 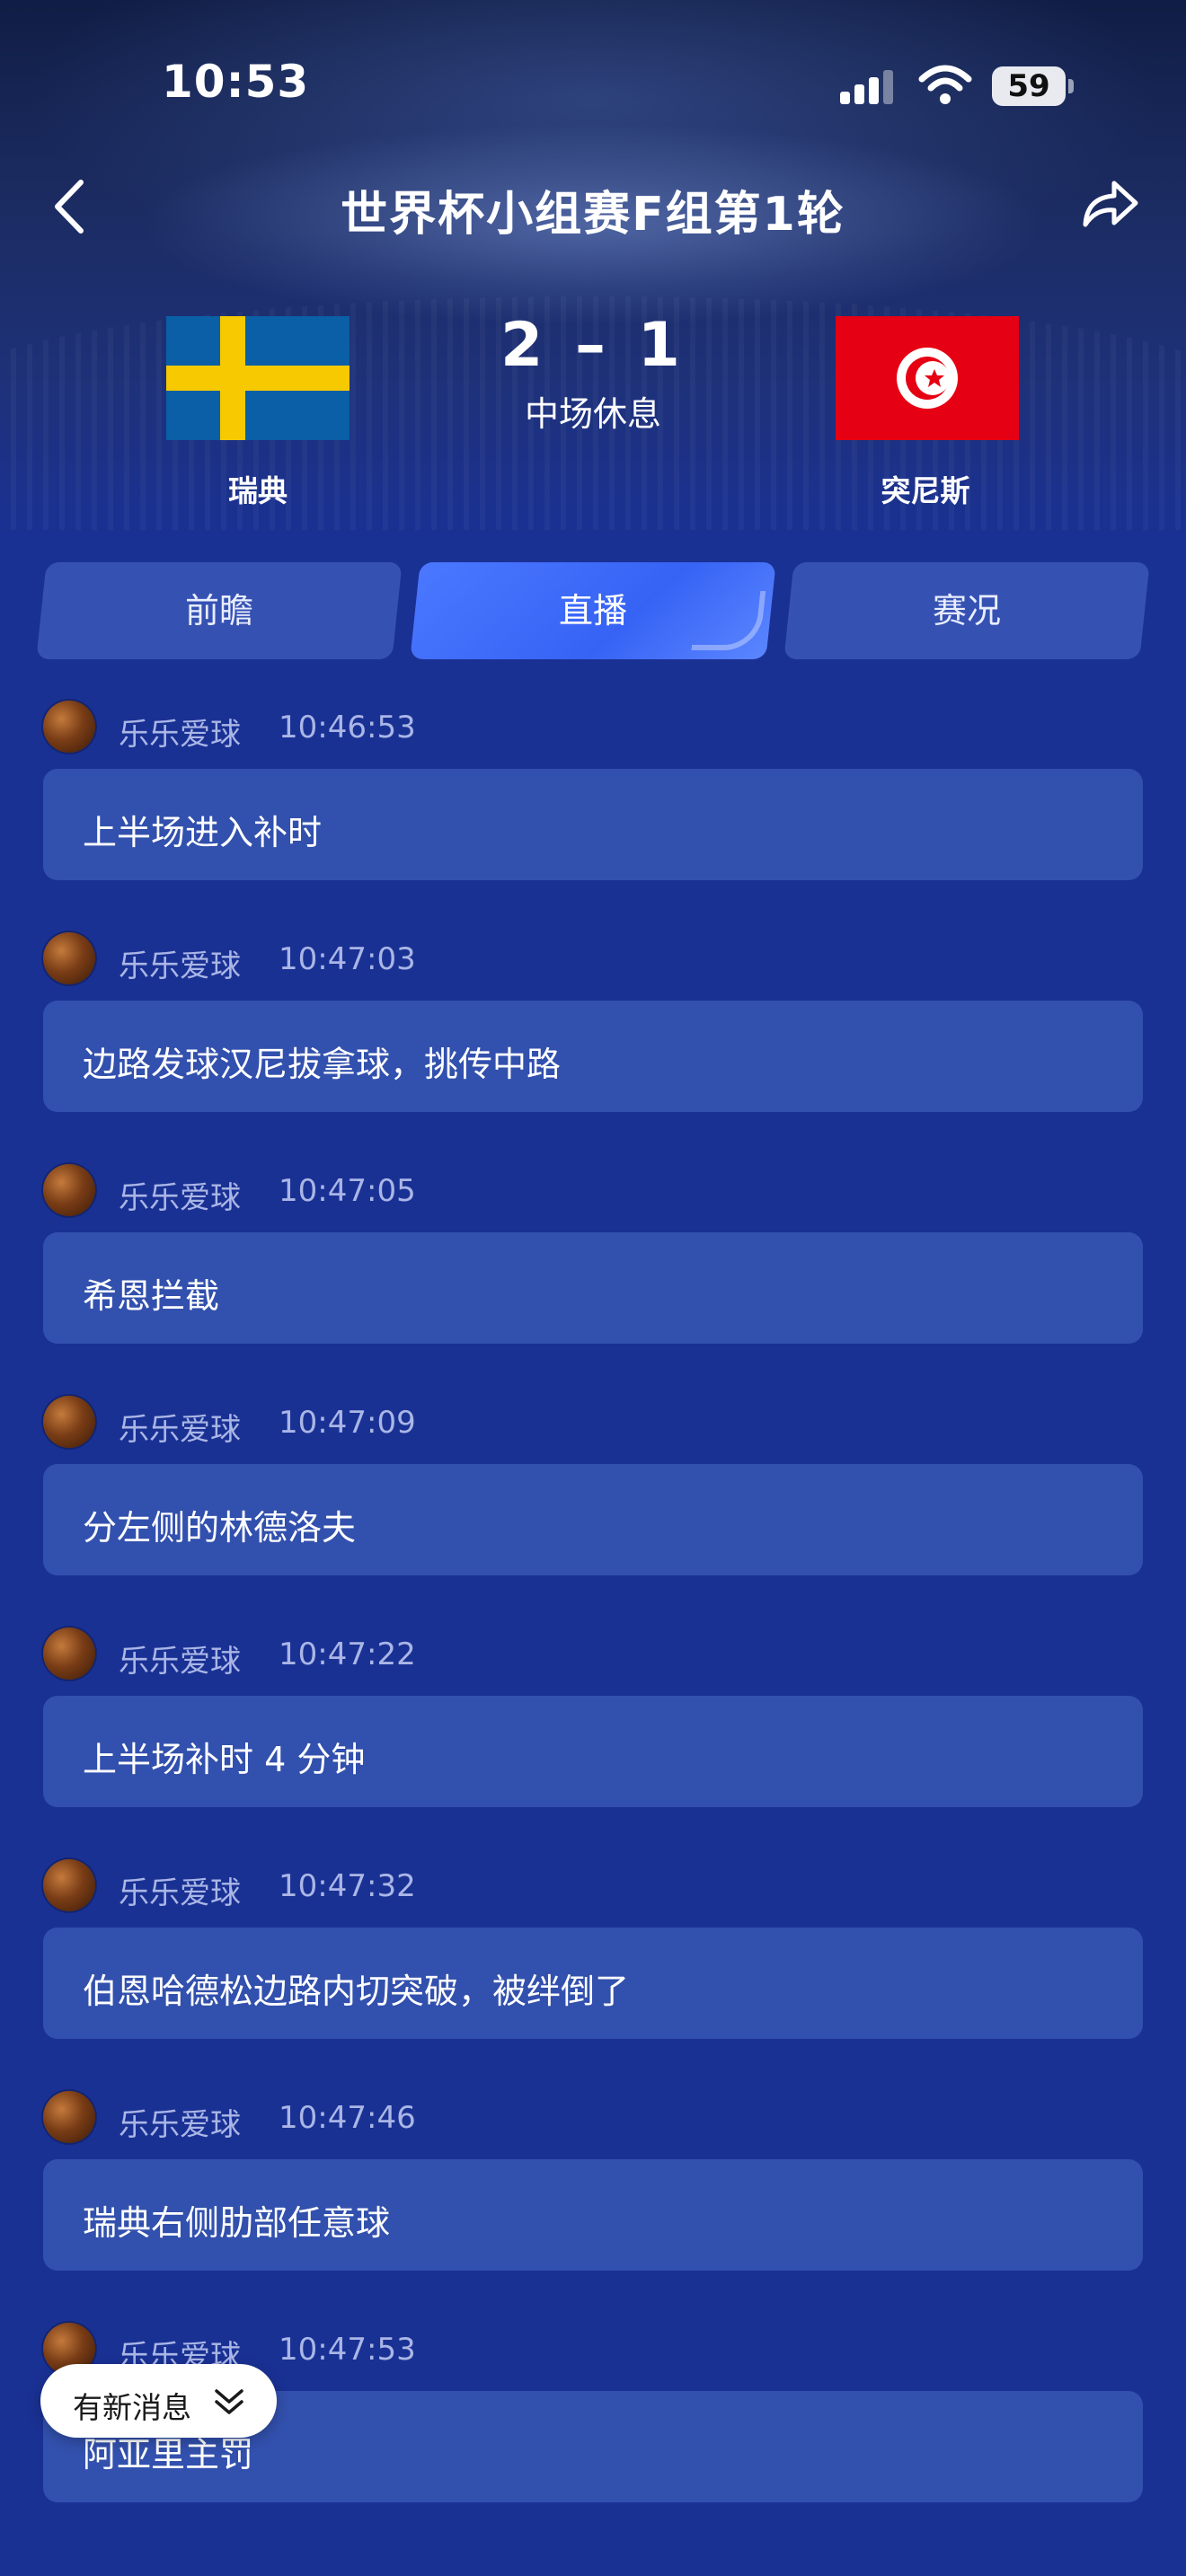 I want to click on list-item: 乐乐爱球 10:47:22 上半场补时 4 分钟, so click(x=593, y=1743).